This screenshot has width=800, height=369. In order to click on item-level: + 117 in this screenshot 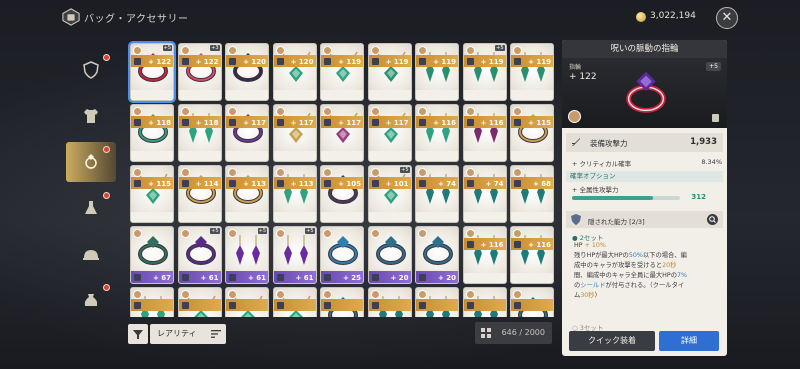, I will do `click(254, 123)`.